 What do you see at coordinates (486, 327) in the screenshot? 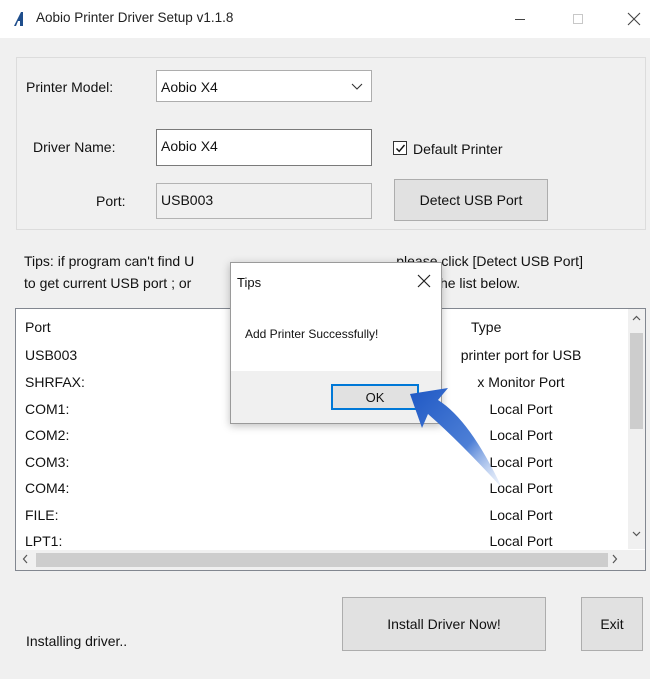
I see `column-header-type: Type` at bounding box center [486, 327].